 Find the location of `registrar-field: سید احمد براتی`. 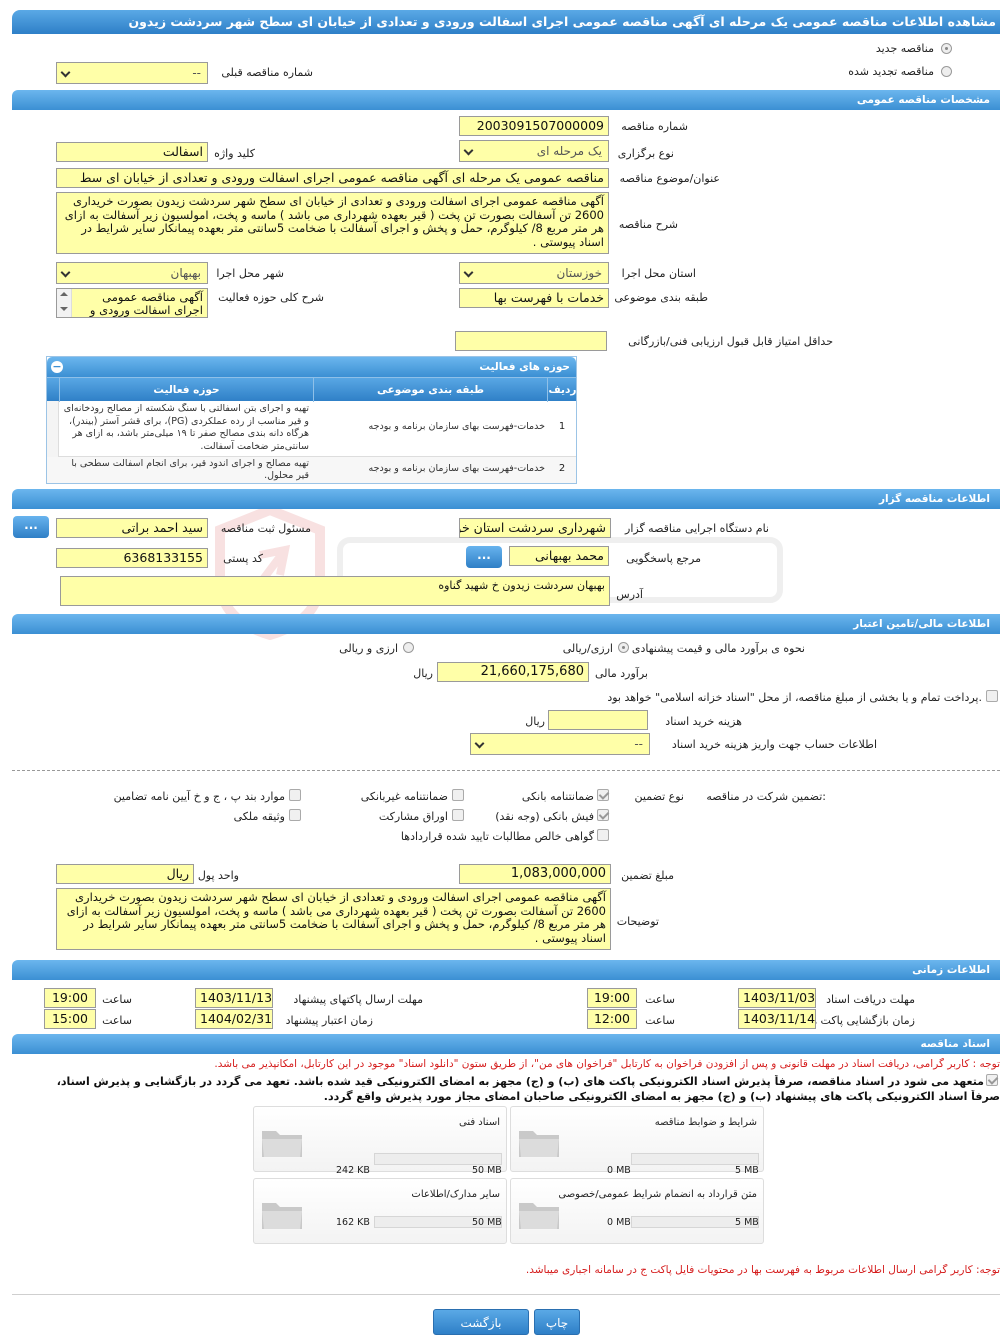

registrar-field: سید احمد براتی is located at coordinates (132, 528).